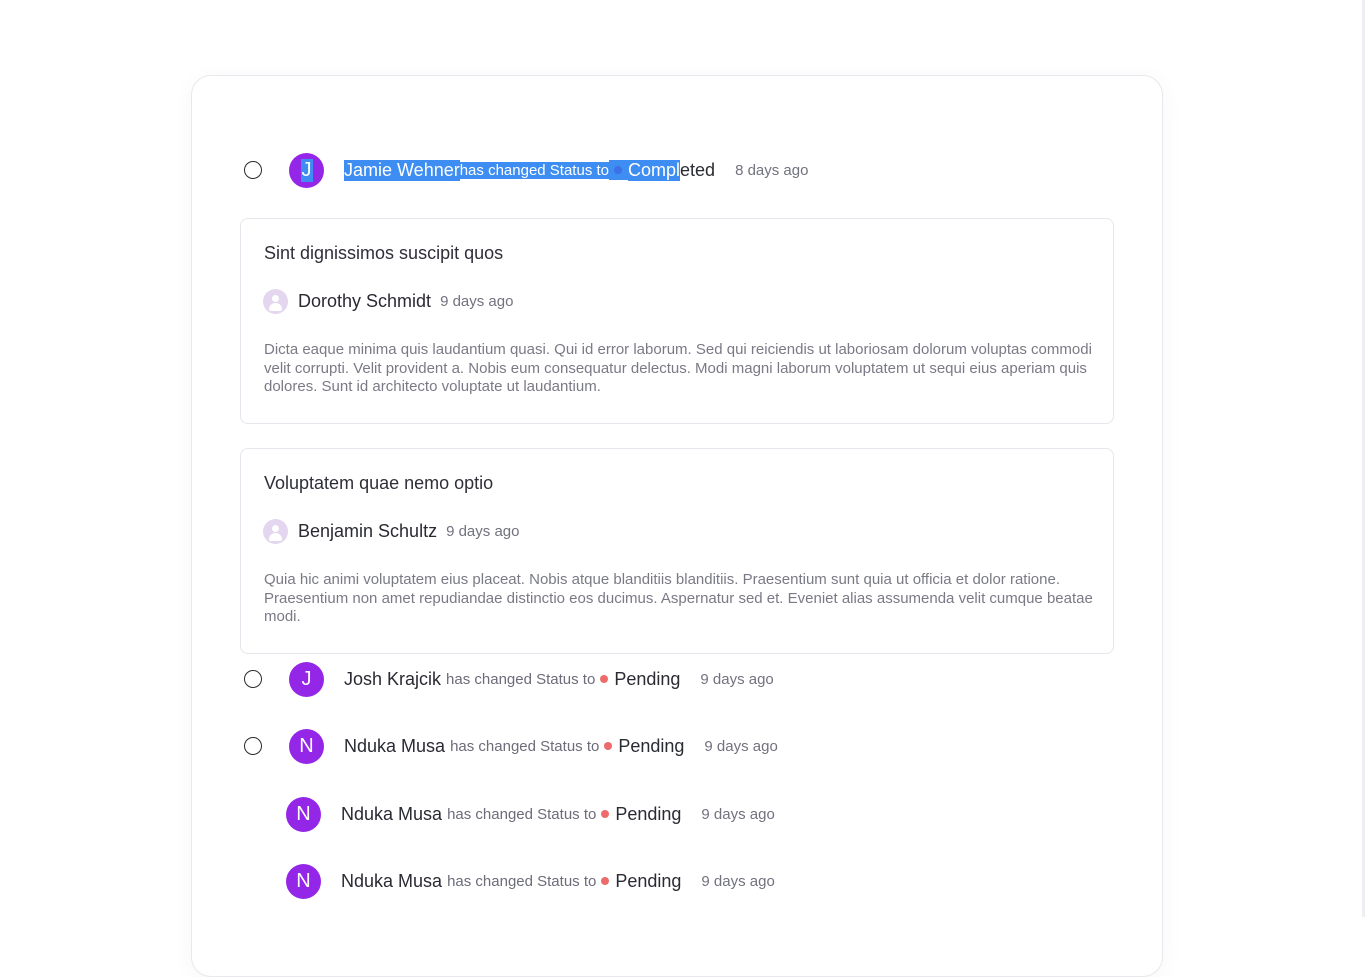 The width and height of the screenshot is (1365, 977). I want to click on activity-user-name: Jamie Wehner, so click(402, 170).